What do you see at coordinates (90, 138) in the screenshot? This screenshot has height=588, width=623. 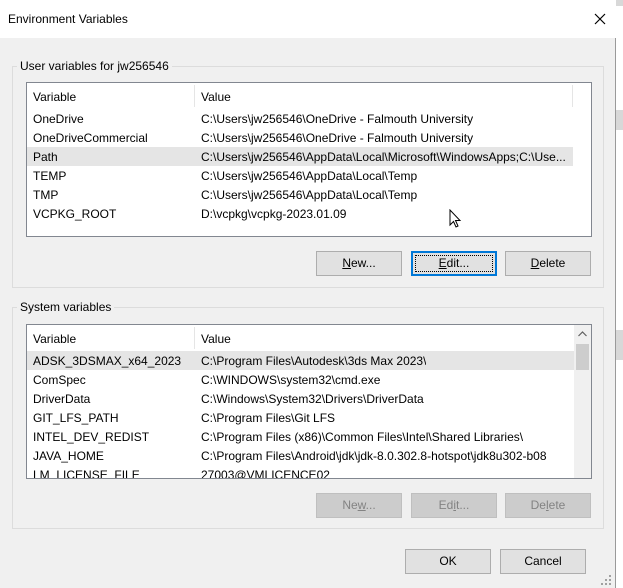 I see `variable-name: OneDriveCommercial` at bounding box center [90, 138].